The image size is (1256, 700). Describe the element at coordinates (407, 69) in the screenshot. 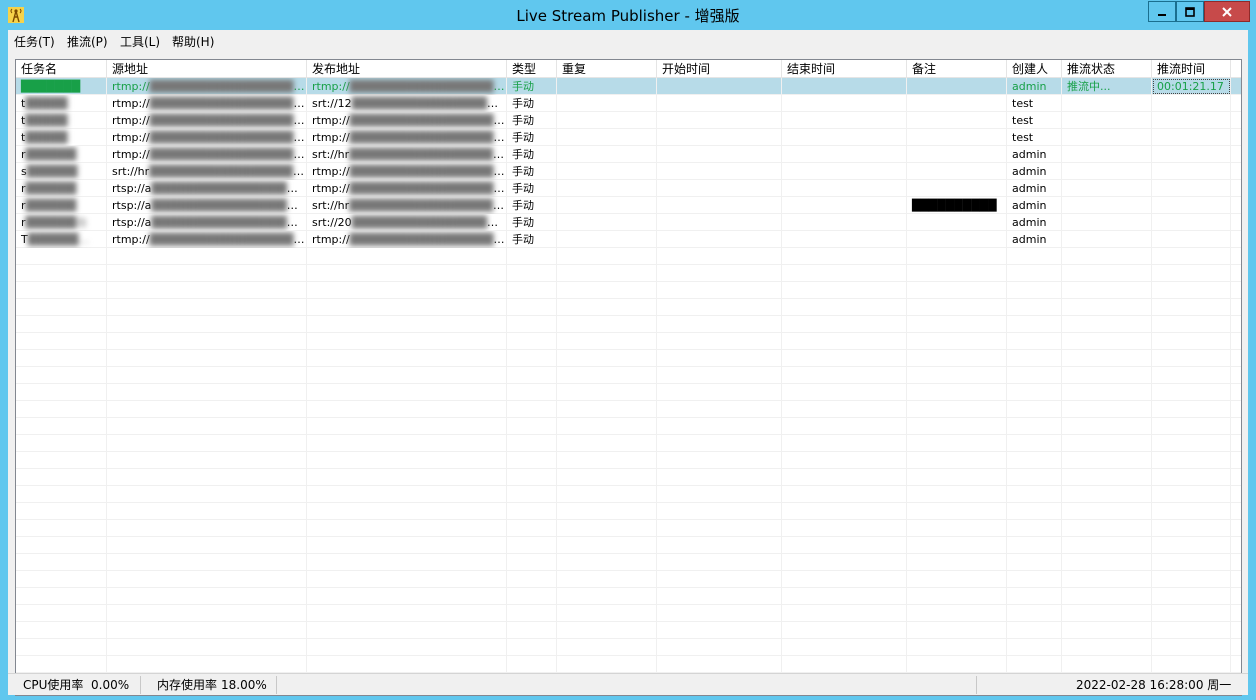

I see `column-header-target: 发布地址` at that location.